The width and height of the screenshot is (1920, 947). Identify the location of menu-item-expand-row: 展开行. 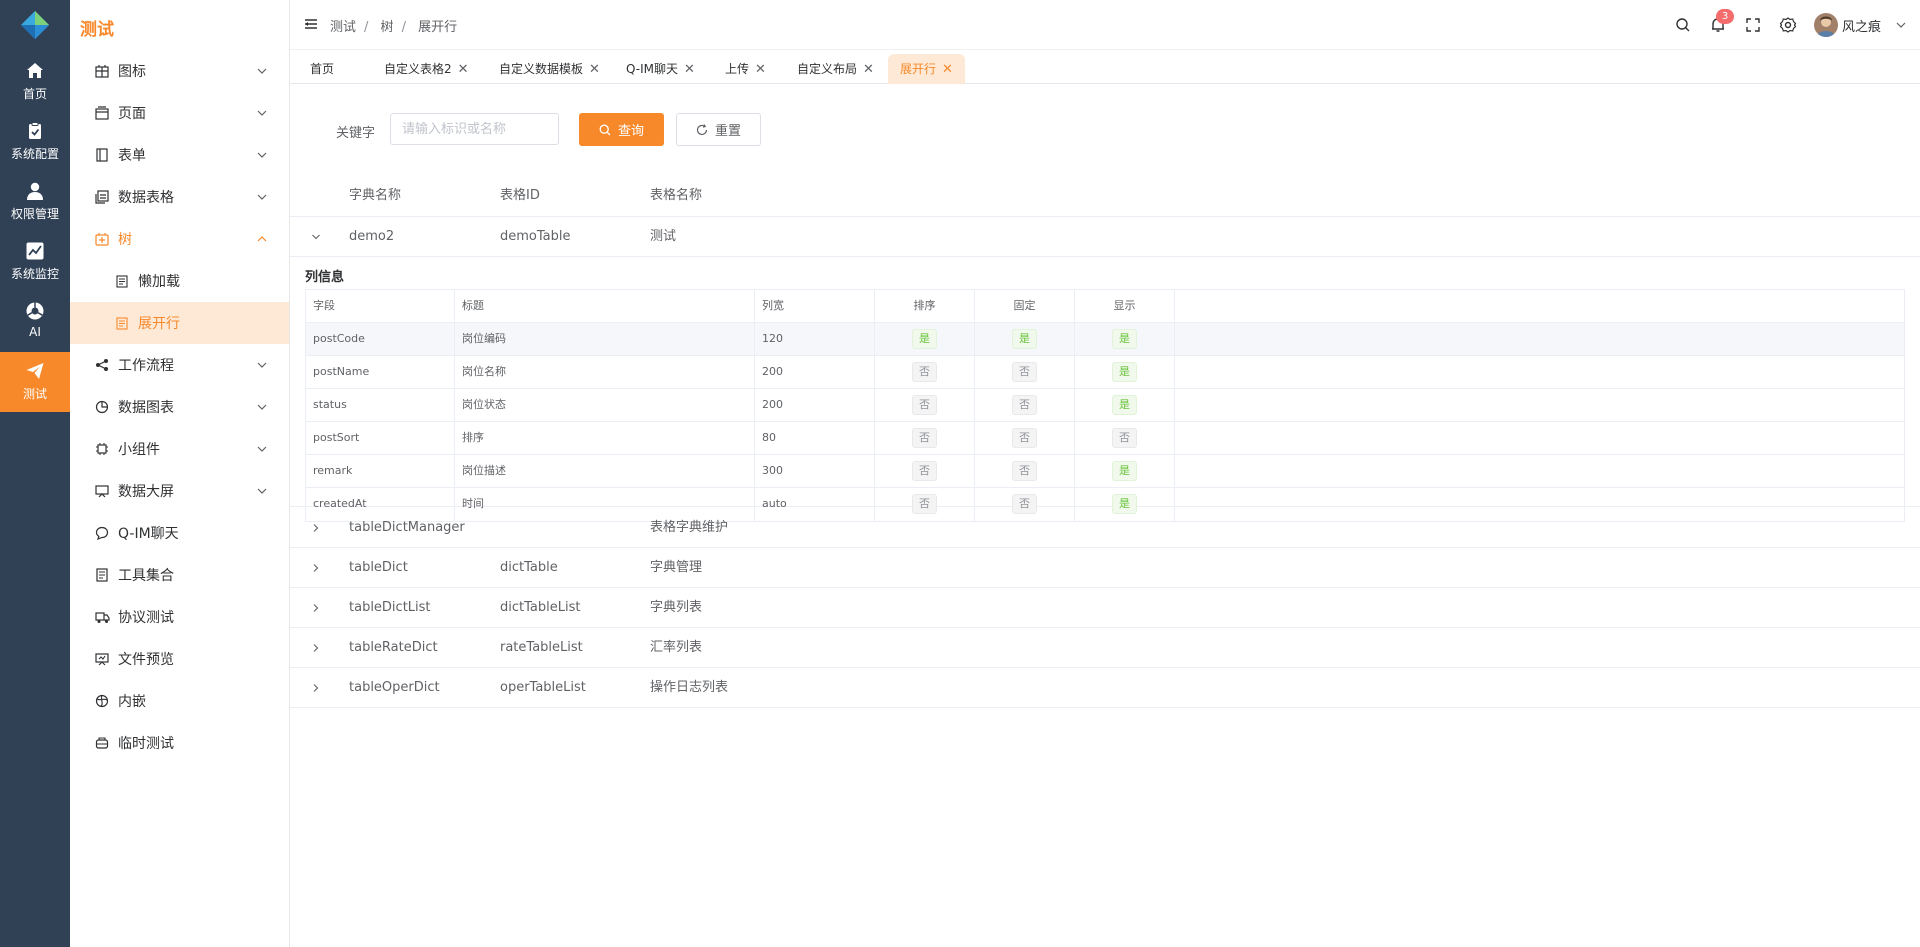
(179, 323).